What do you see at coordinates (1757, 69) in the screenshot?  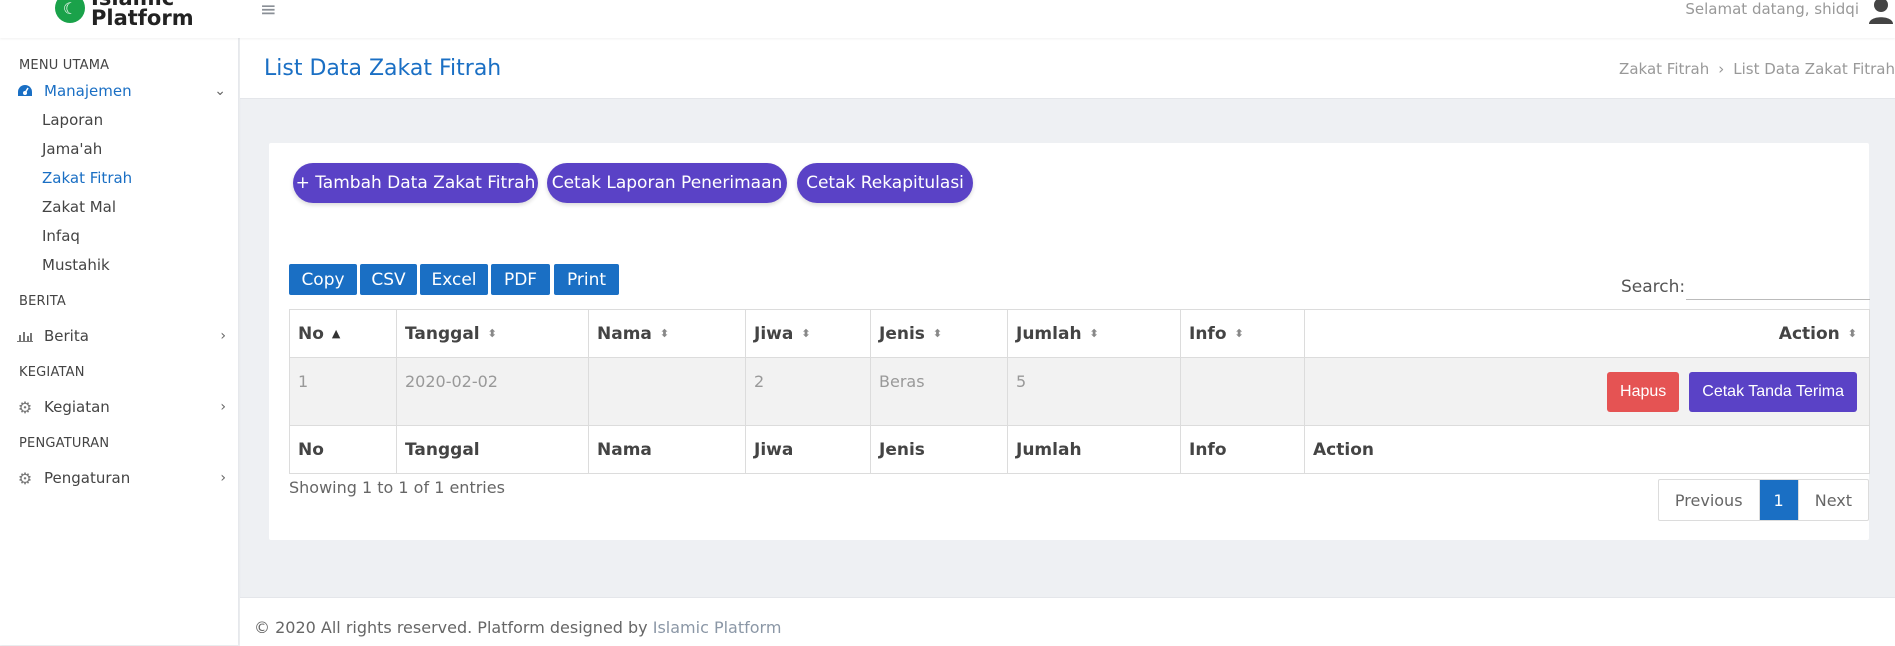 I see `breadcrumb: Zakat Fitrah › List Data Zakat Fitrah` at bounding box center [1757, 69].